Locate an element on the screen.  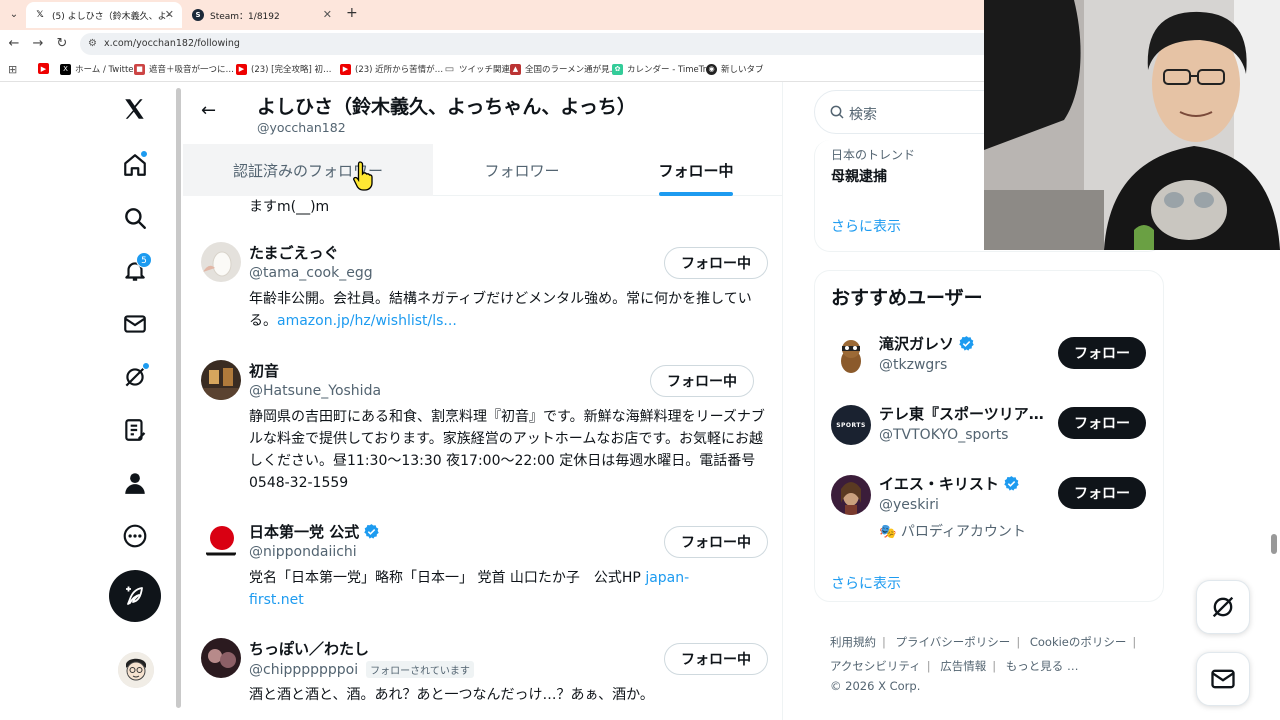
recommended-user: SPORTS テレ東『スポーツリア… @TVTOKYO_sports フォロー is located at coordinates (990, 431).